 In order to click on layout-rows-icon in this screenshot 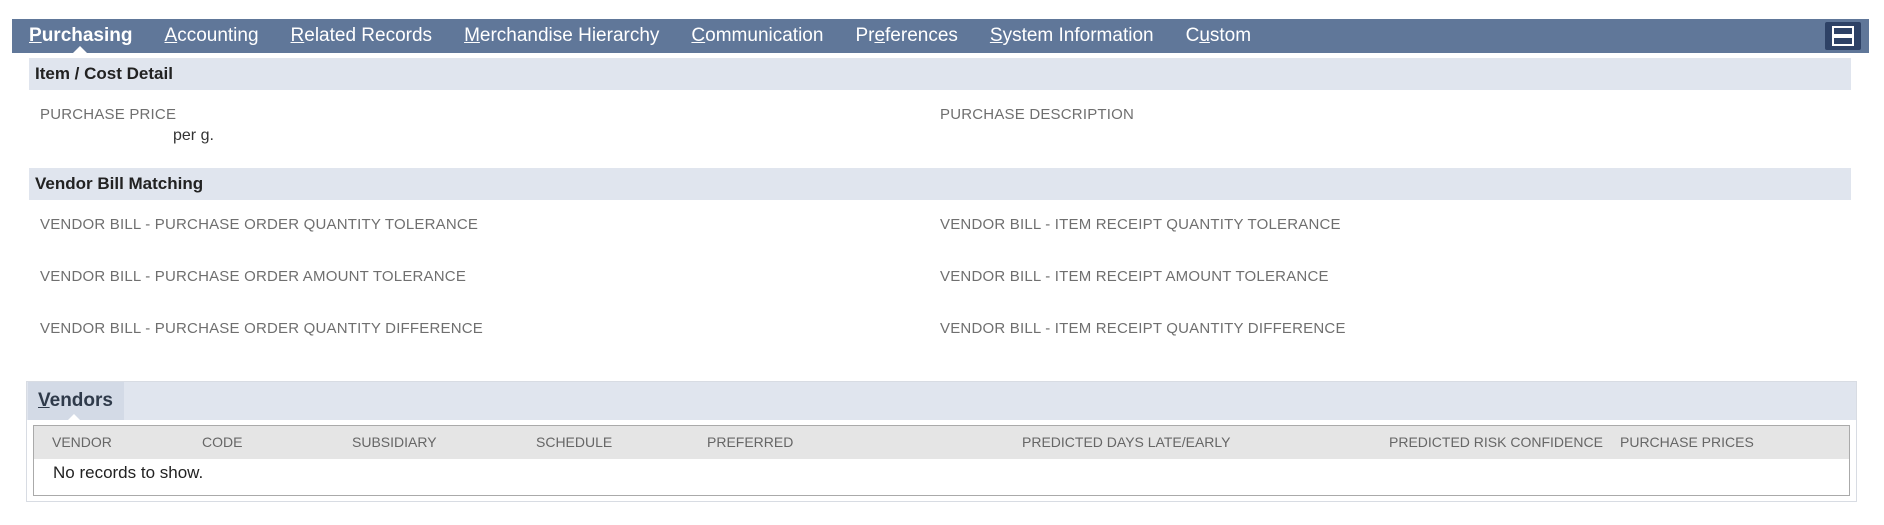, I will do `click(1843, 36)`.